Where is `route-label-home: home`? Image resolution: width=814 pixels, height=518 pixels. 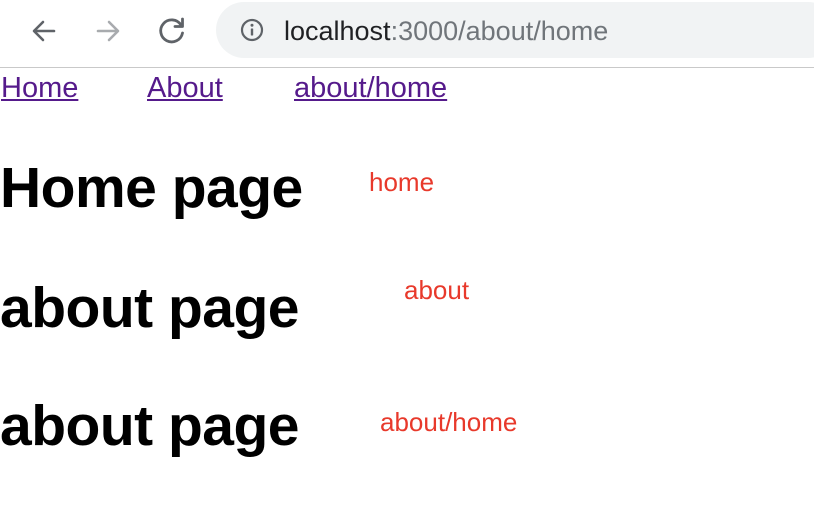
route-label-home: home is located at coordinates (402, 182).